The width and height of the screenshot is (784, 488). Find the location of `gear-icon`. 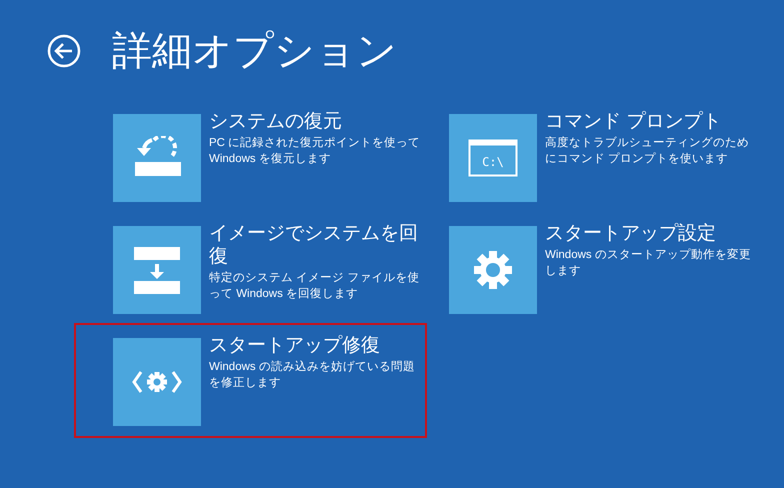

gear-icon is located at coordinates (493, 270).